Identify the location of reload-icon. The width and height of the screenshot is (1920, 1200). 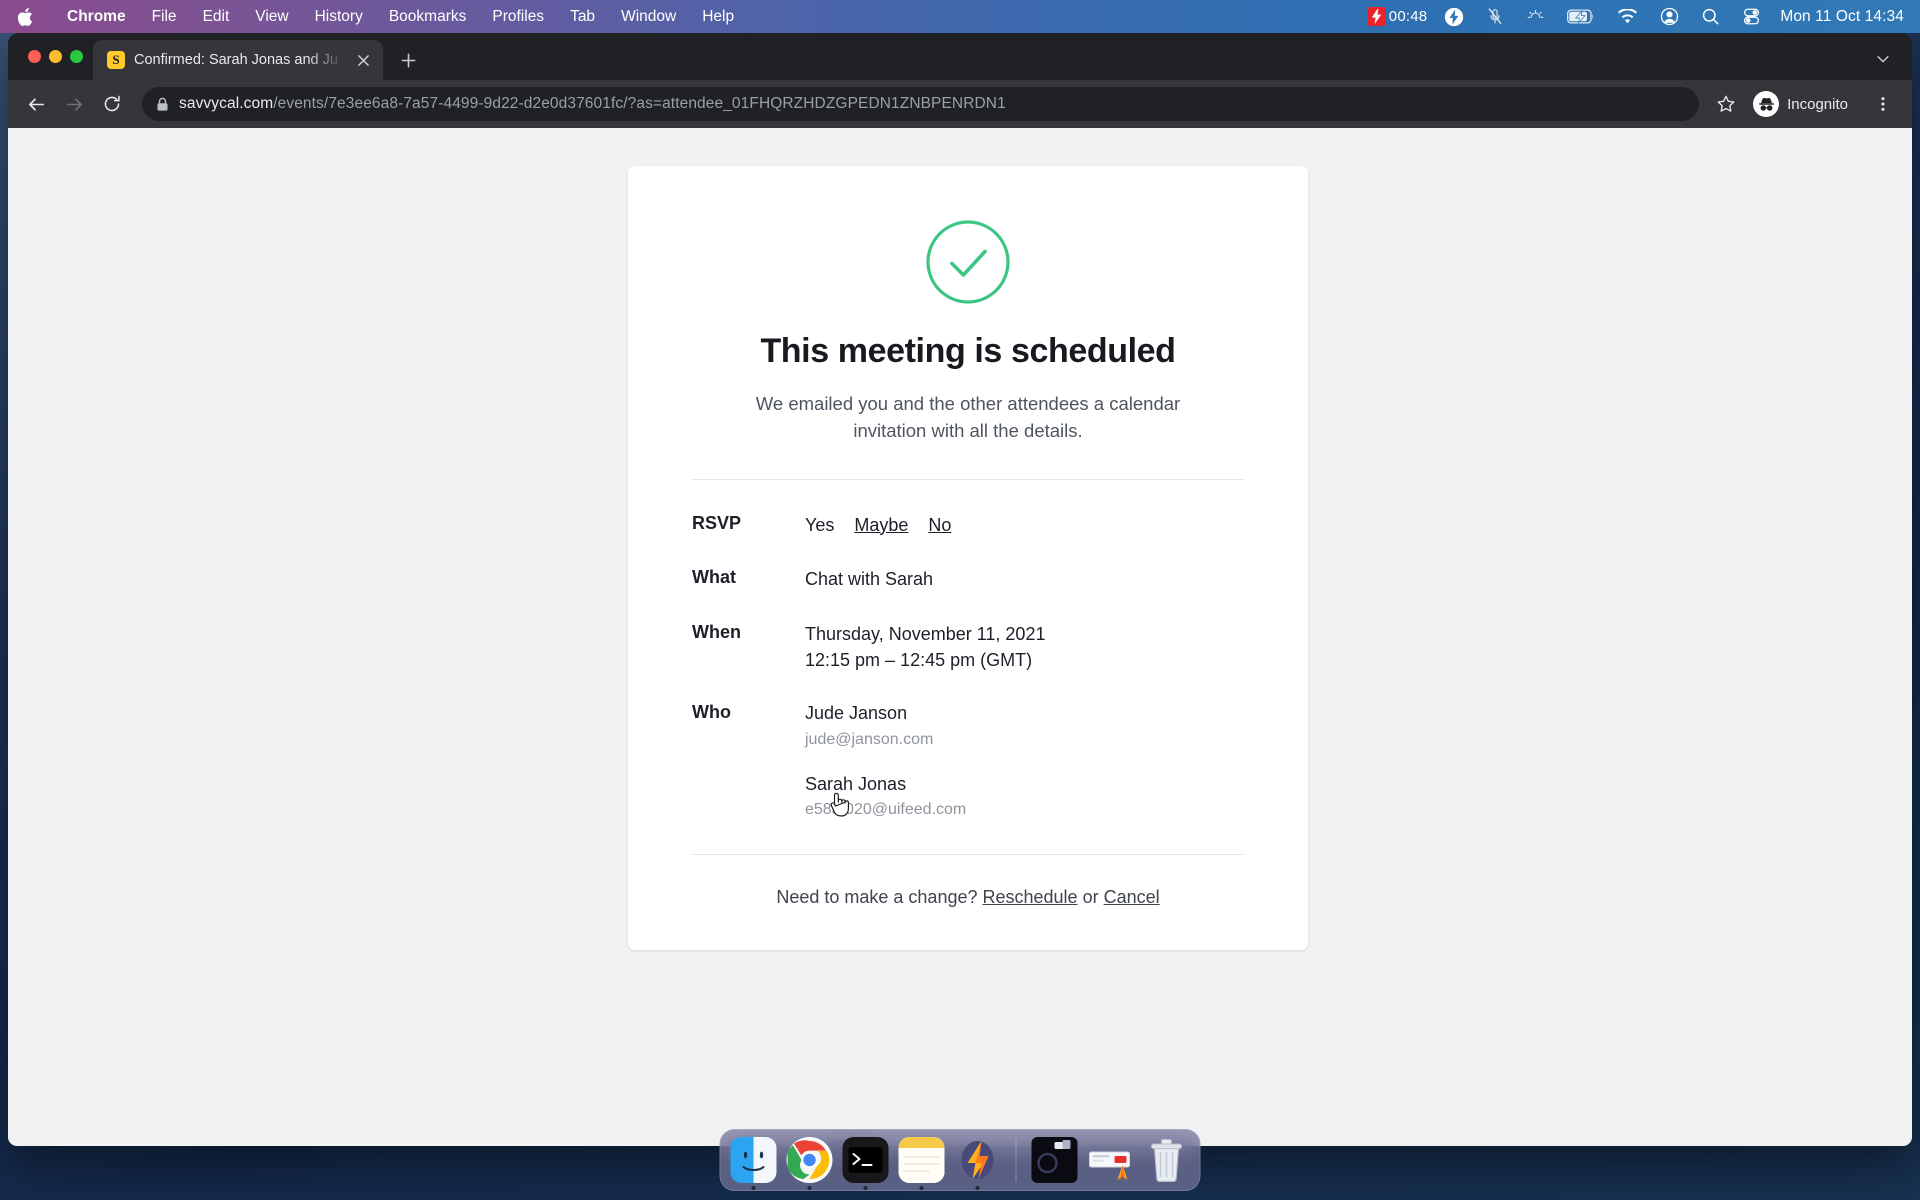
(112, 104).